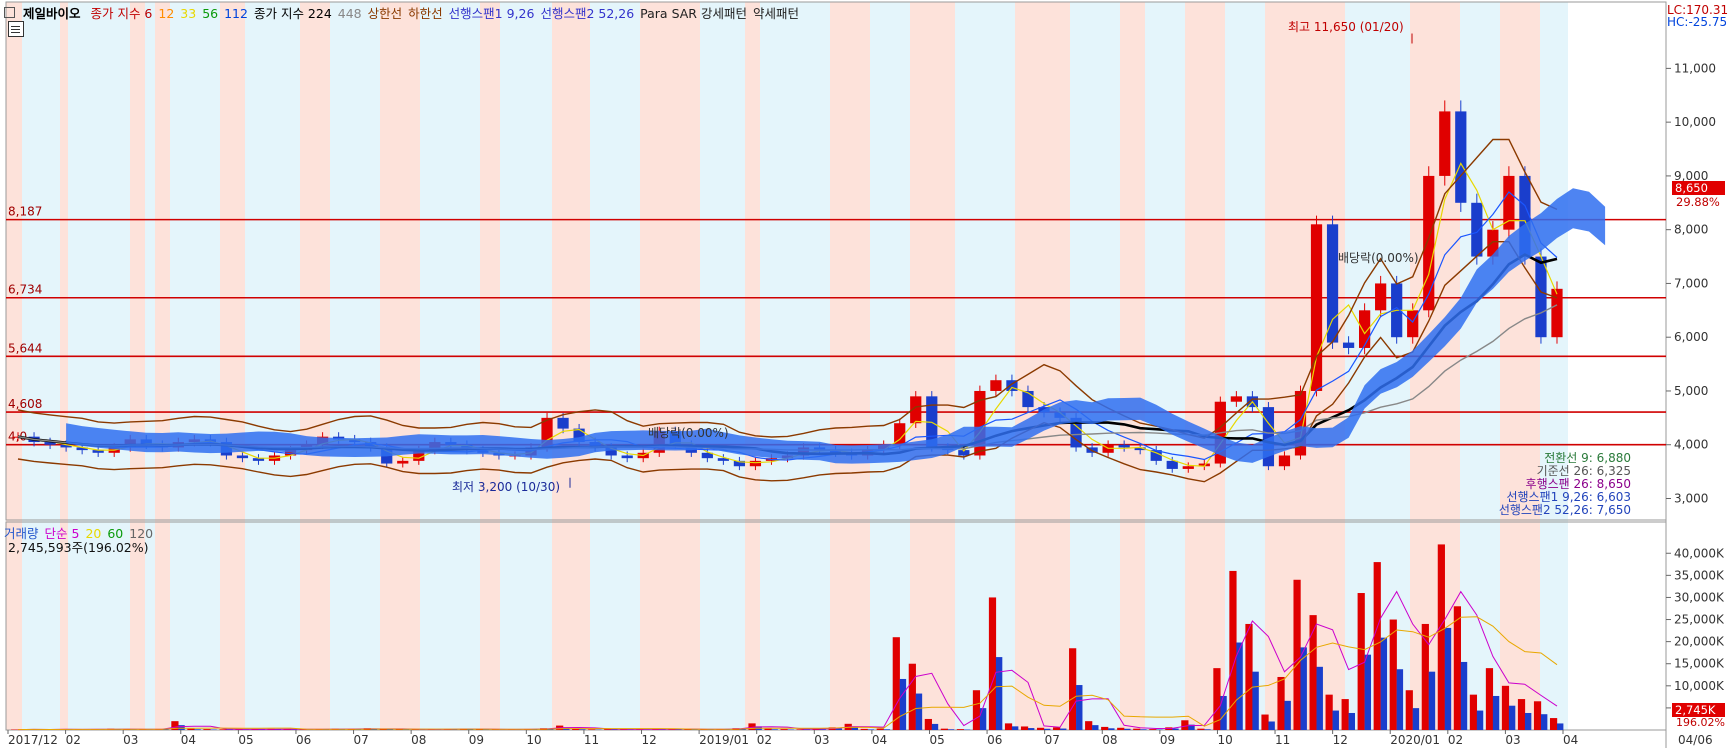 The height and width of the screenshot is (750, 1734). I want to click on hc-readout: HC:-25.75, so click(1697, 22).